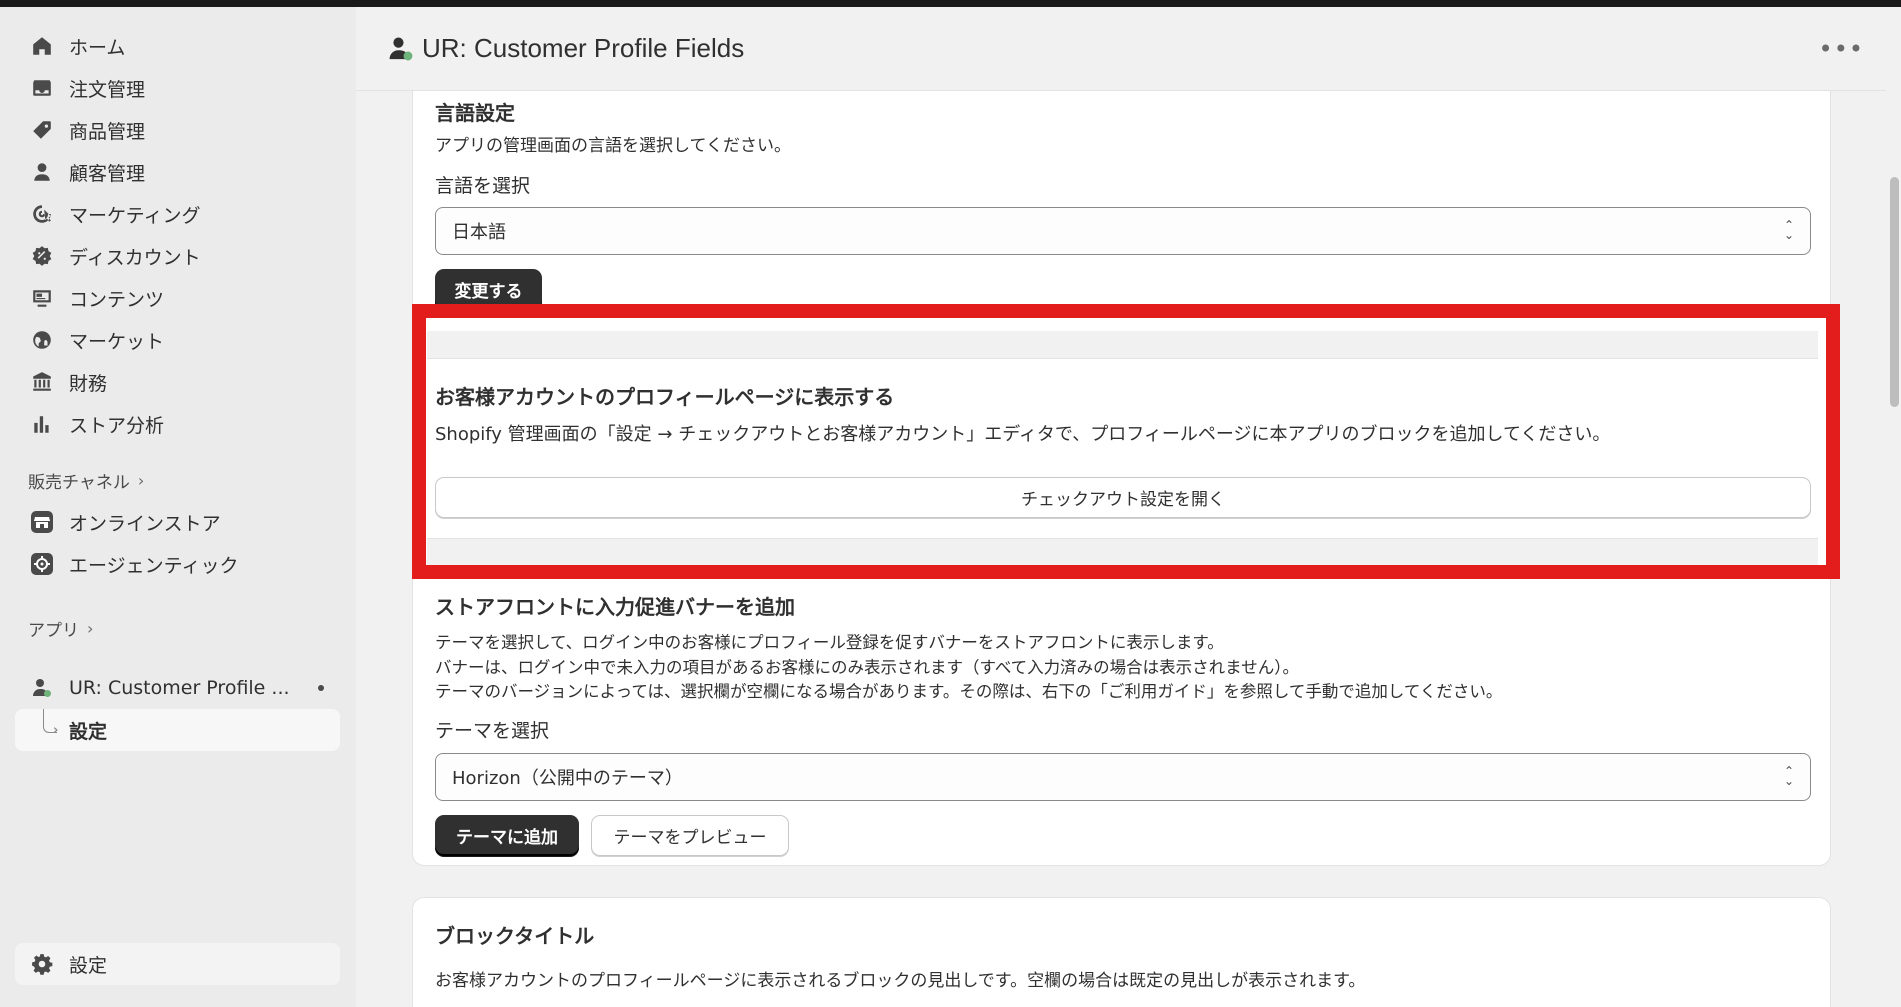  I want to click on sidebar-item-orders: 注文管理, so click(177, 88).